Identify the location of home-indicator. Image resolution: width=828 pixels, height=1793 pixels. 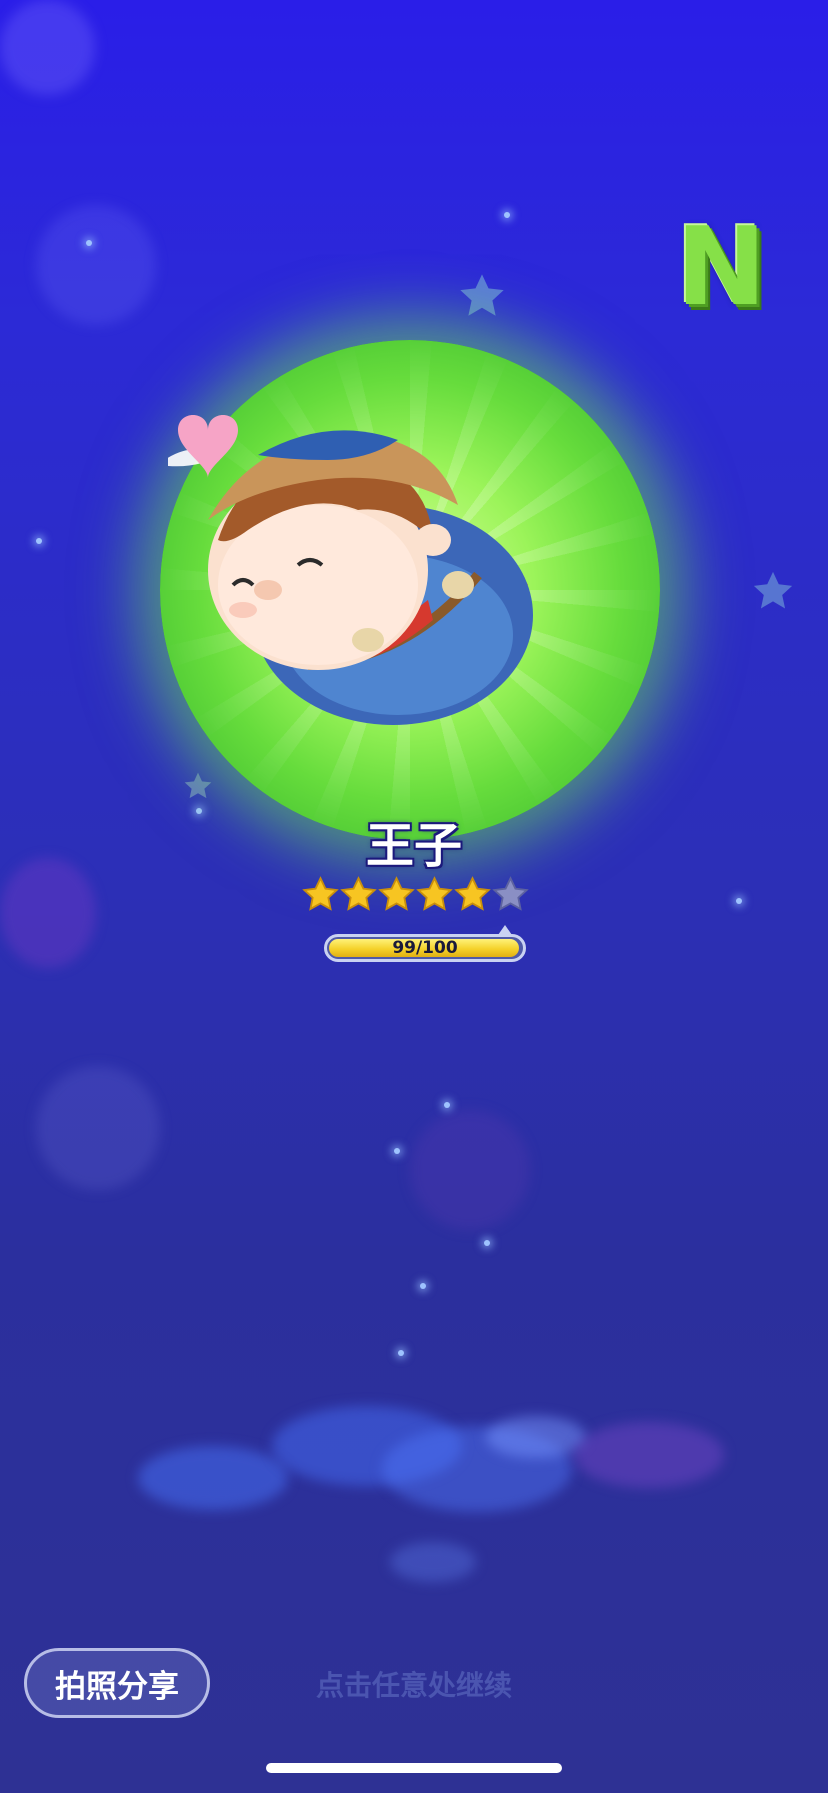
(414, 1768).